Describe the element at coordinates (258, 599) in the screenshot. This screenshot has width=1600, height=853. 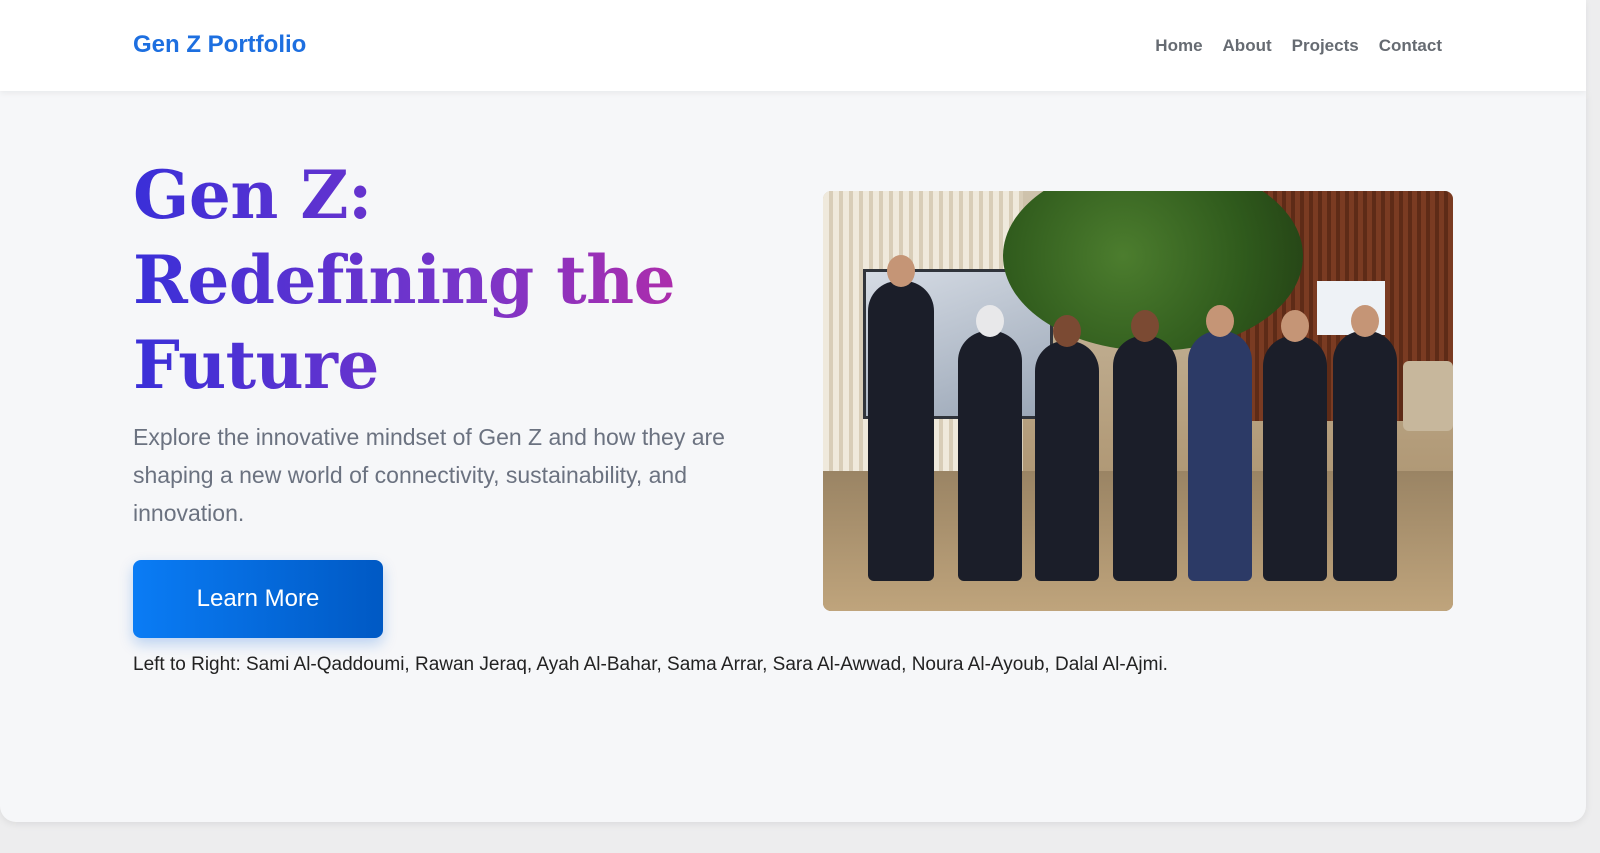
I see `learn-more-button: Learn More` at that location.